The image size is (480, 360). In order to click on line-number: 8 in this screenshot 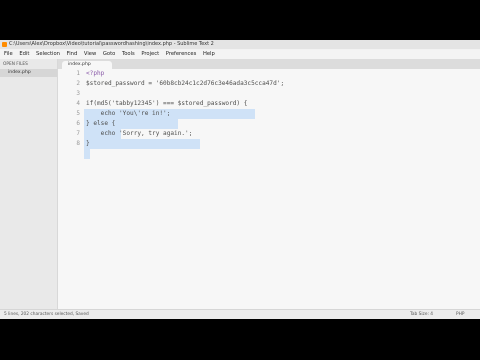, I will do `click(78, 143)`.